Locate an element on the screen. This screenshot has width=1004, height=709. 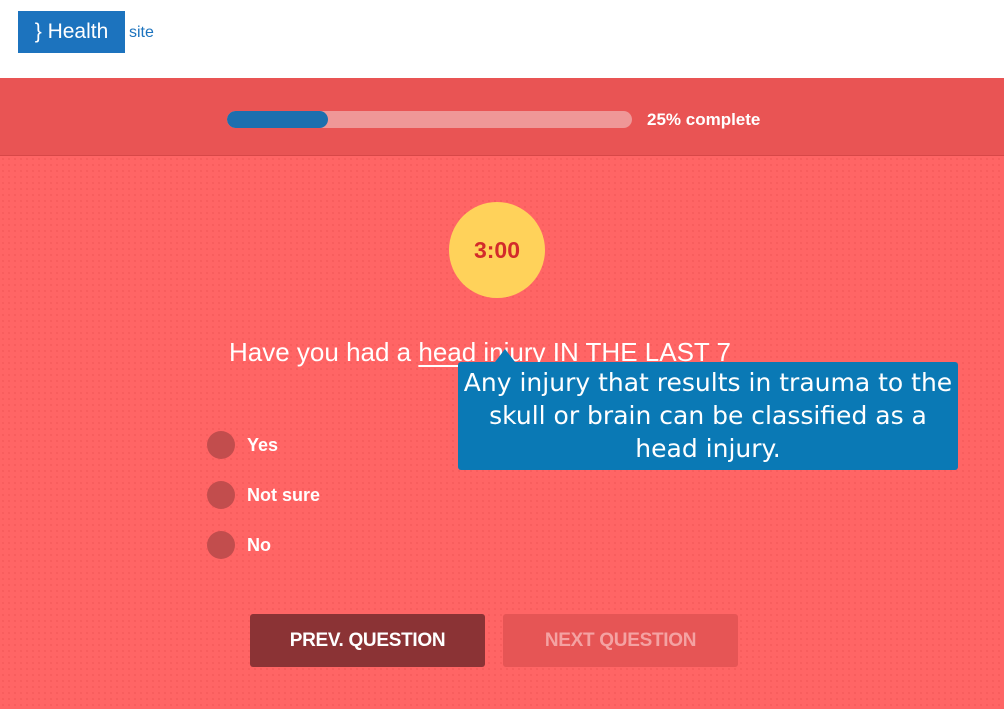
option-label-no: No is located at coordinates (259, 544).